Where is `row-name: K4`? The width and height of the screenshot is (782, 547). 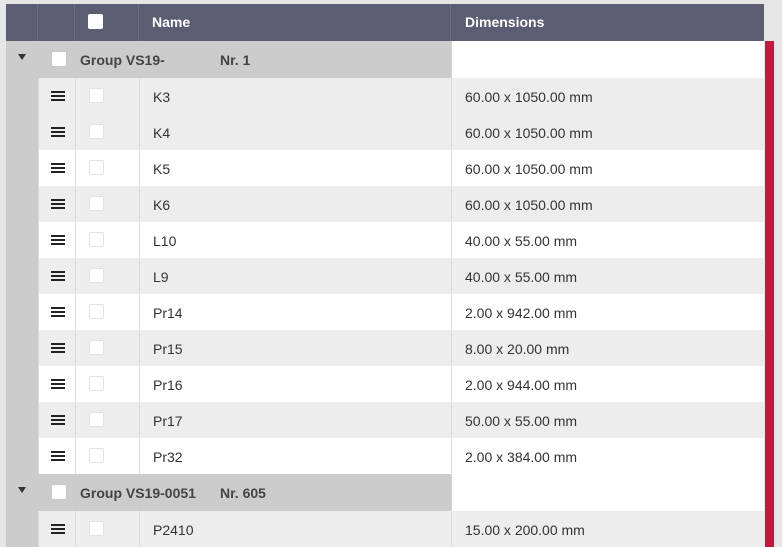 row-name: K4 is located at coordinates (162, 133).